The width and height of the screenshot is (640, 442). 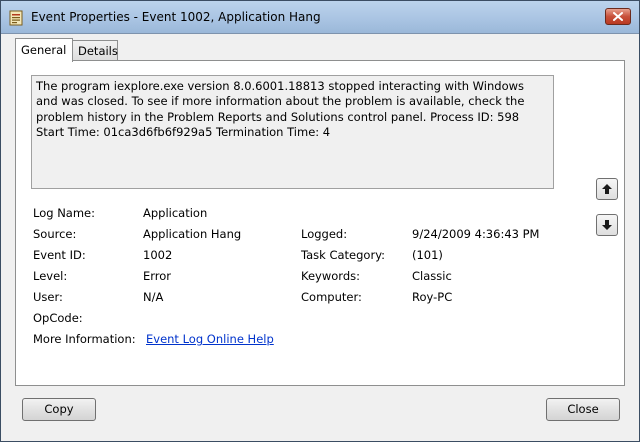 I want to click on log-name-label: Log Name:, so click(x=64, y=213).